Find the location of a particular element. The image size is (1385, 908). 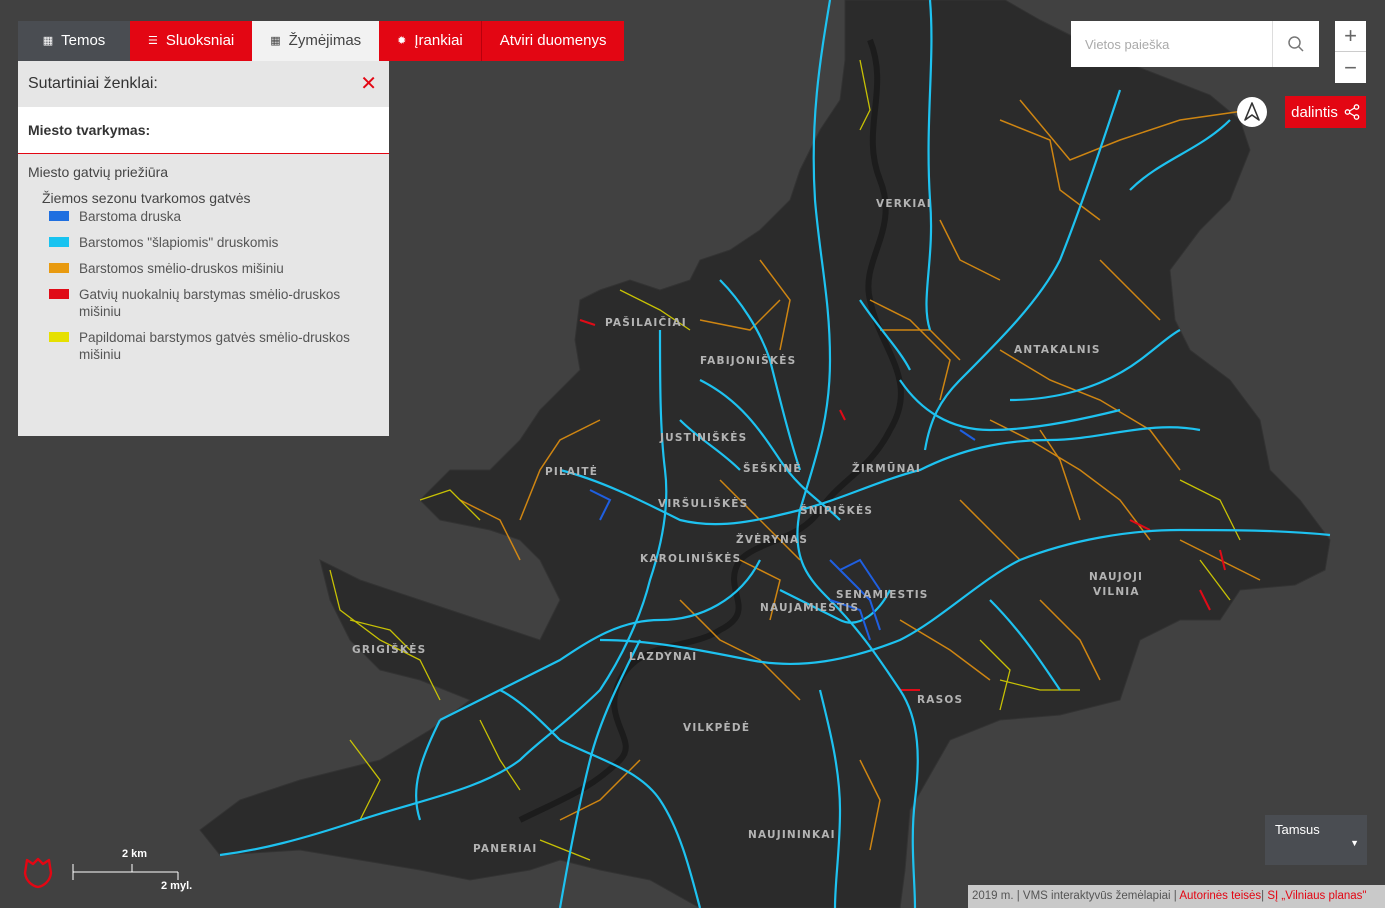

search-icon is located at coordinates (1296, 44).